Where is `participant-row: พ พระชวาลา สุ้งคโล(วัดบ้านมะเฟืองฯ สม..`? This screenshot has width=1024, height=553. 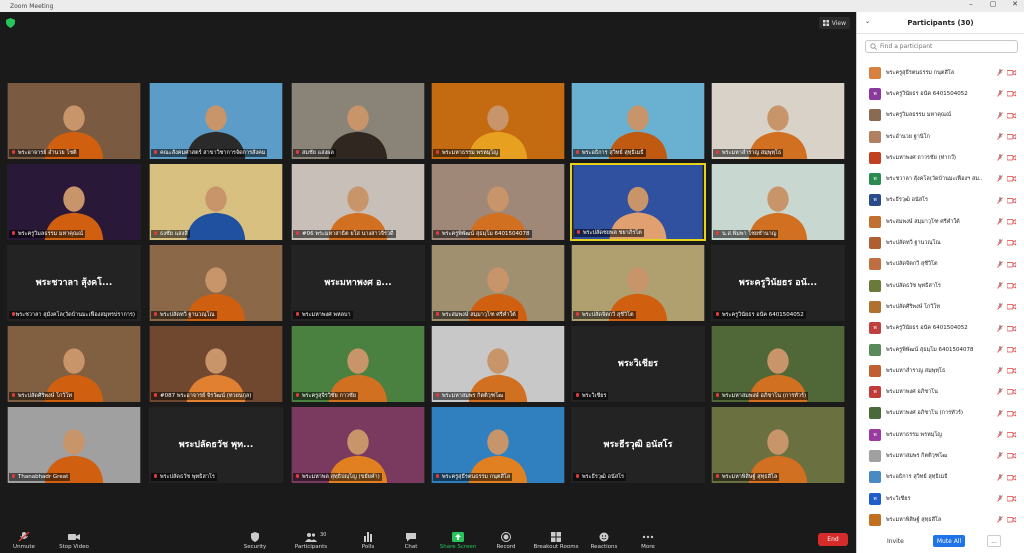 participant-row: พ พระชวาลา สุ้งคโล(วัดบ้านมะเฟืองฯ สม.. is located at coordinates (940, 178).